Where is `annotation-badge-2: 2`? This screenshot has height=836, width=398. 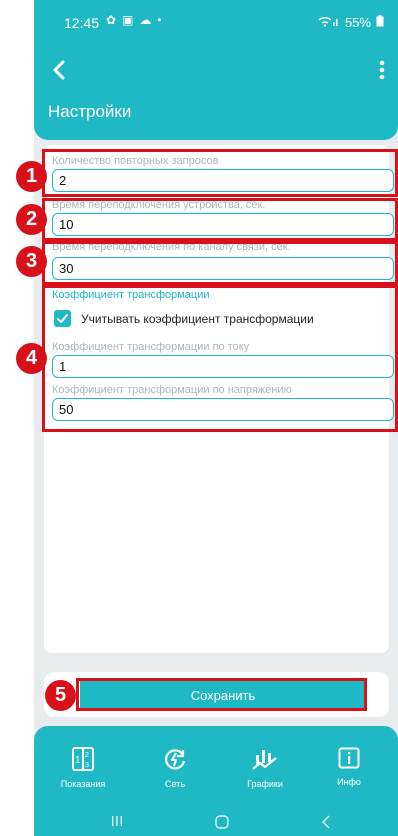 annotation-badge-2: 2 is located at coordinates (31, 219).